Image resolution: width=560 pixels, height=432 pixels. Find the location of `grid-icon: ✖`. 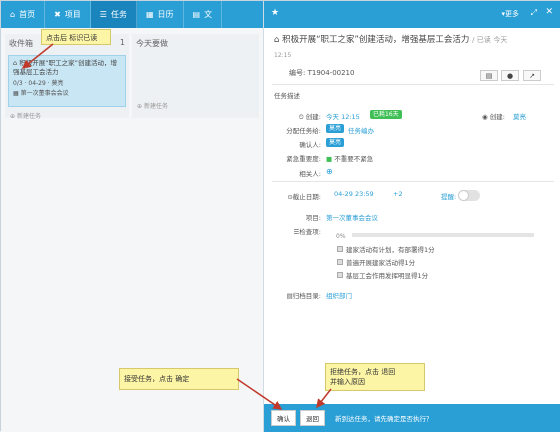

grid-icon: ✖ is located at coordinates (57, 14).